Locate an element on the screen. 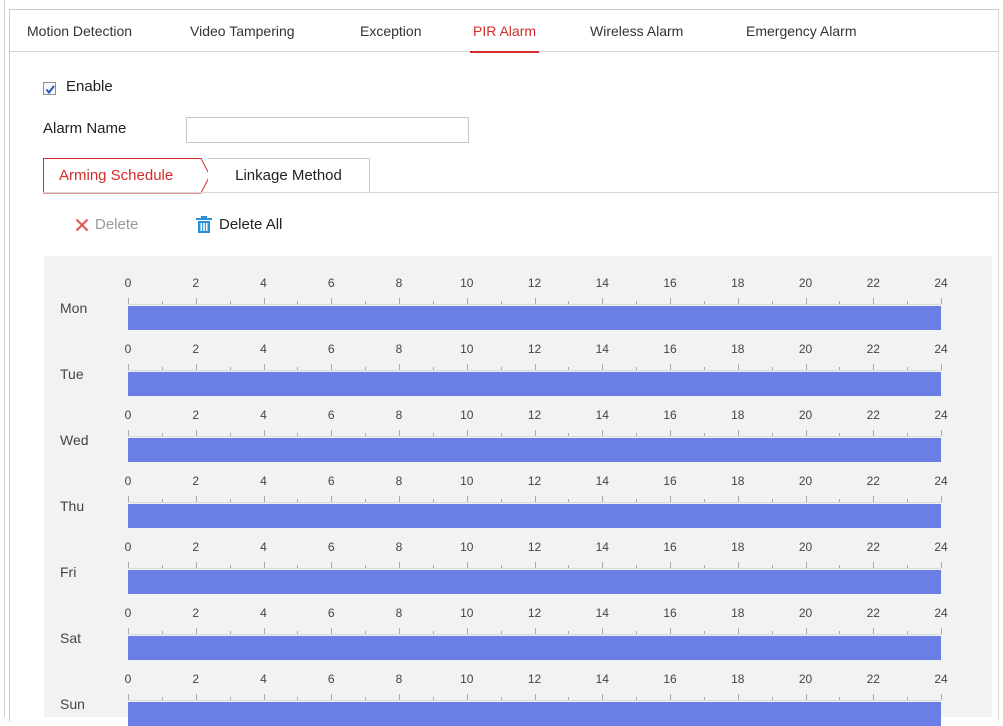  arming-schedule-label: Arming Schedule is located at coordinates (116, 175).